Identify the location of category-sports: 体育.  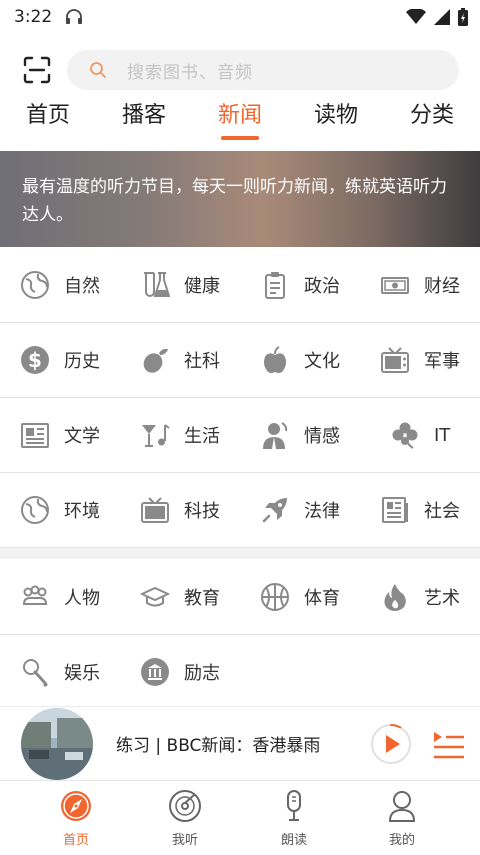
(300, 597).